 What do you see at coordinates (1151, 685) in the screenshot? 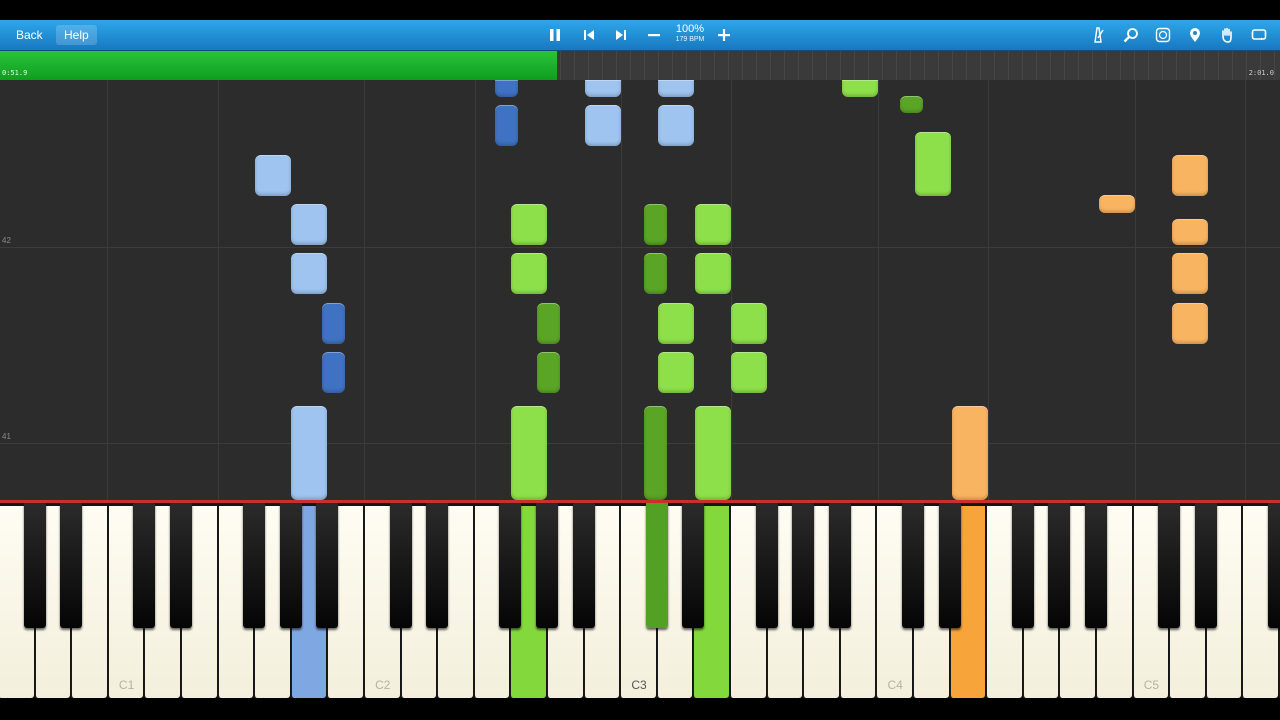
I see `octave-label: C5` at bounding box center [1151, 685].